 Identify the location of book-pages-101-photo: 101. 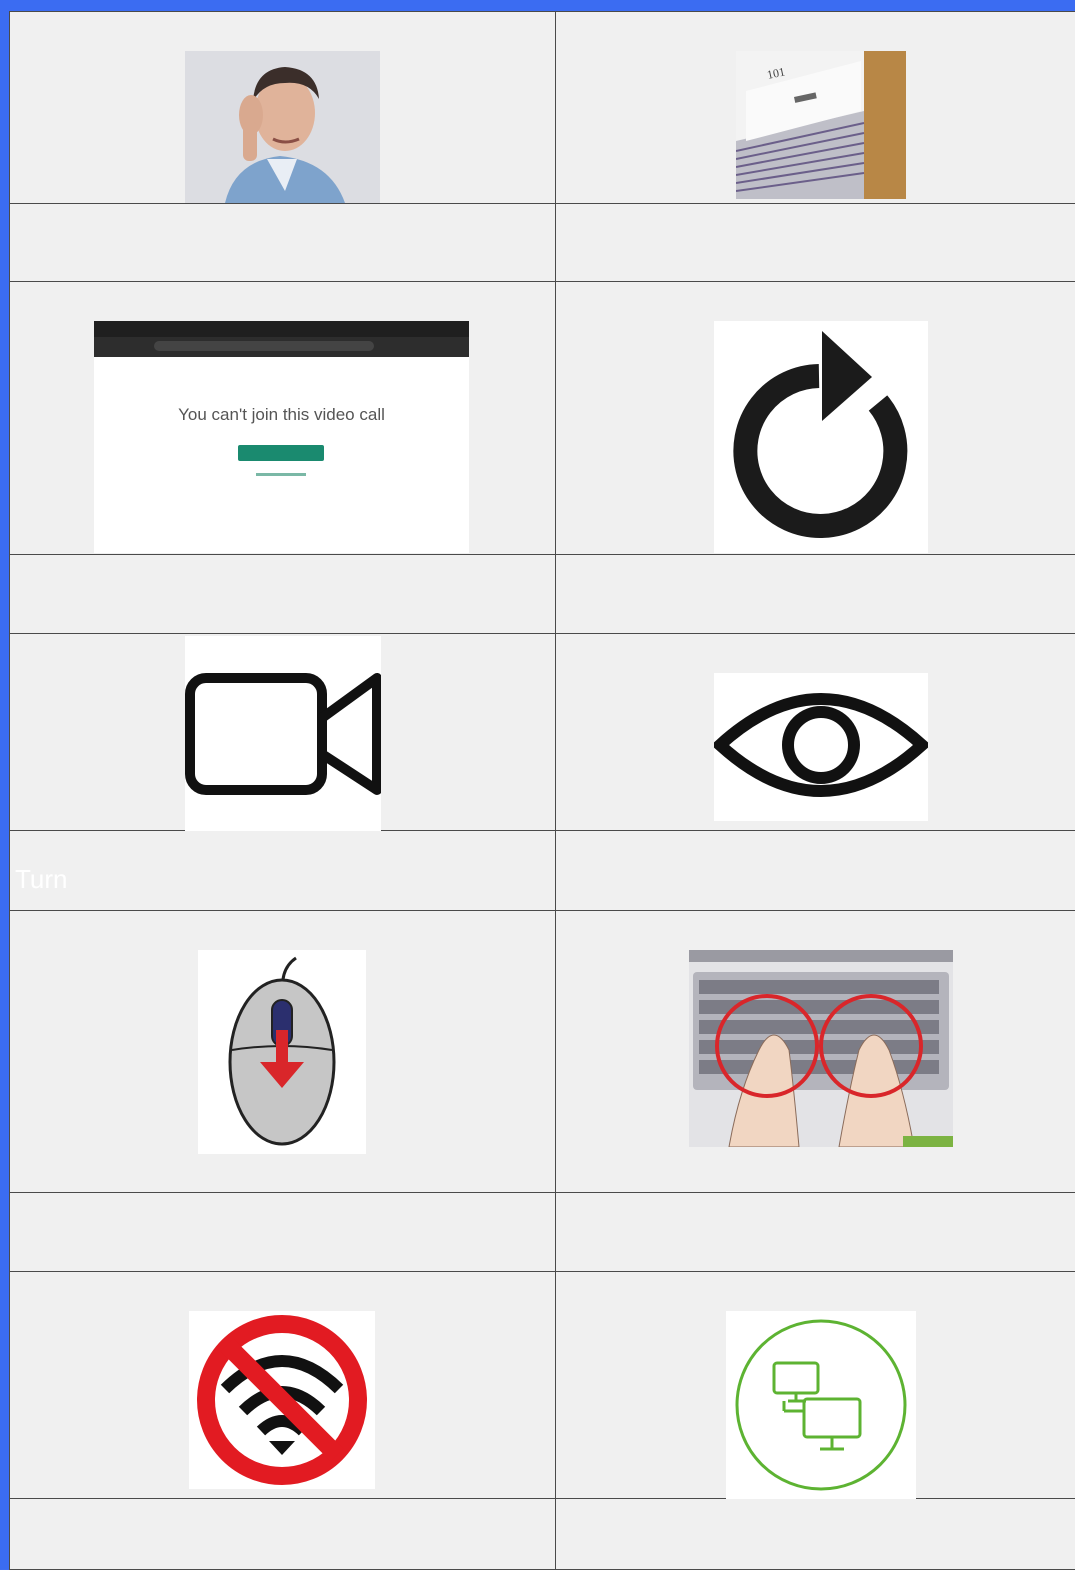
(821, 125).